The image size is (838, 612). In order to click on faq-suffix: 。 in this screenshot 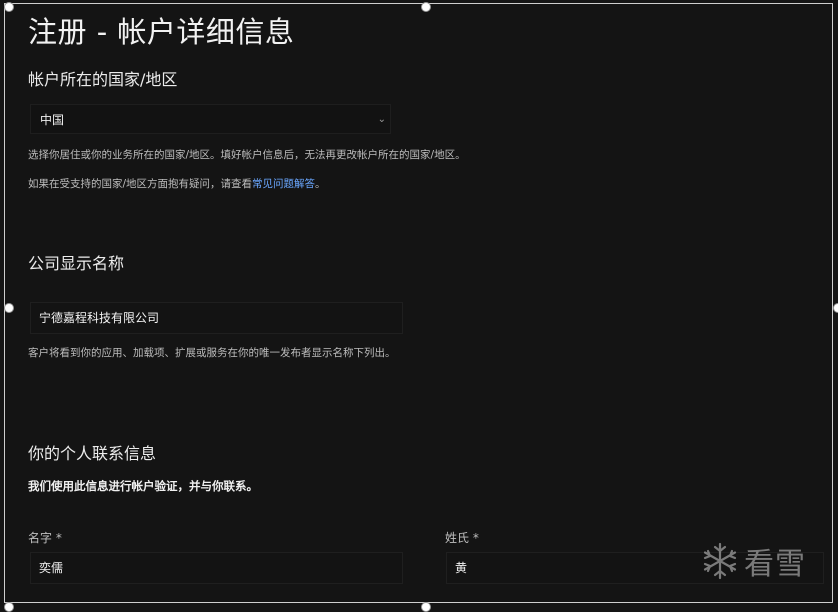, I will do `click(320, 184)`.